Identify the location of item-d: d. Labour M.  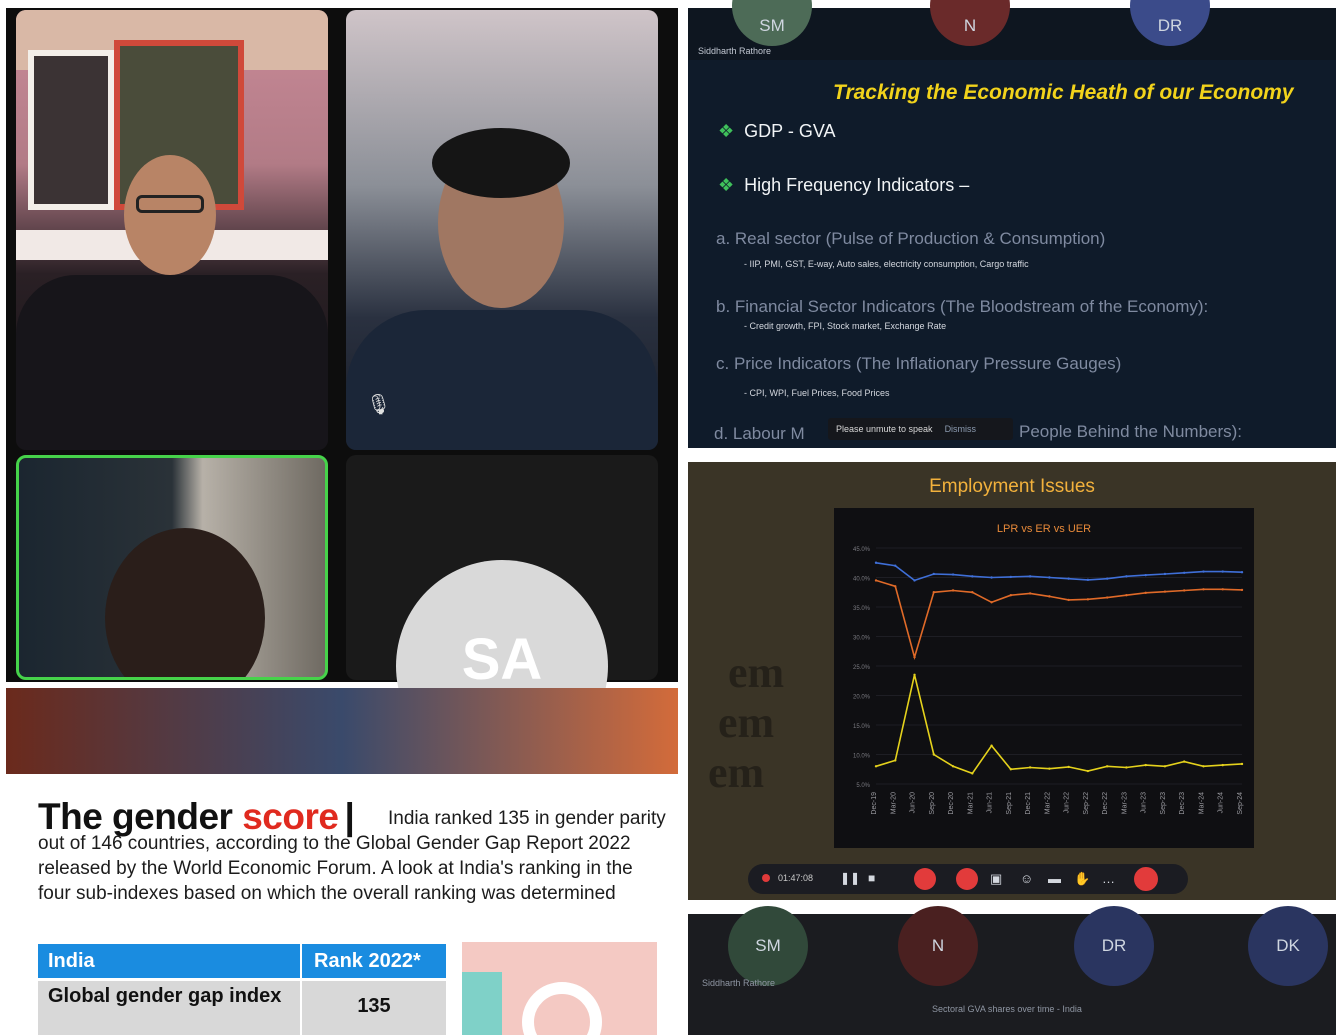
(759, 433).